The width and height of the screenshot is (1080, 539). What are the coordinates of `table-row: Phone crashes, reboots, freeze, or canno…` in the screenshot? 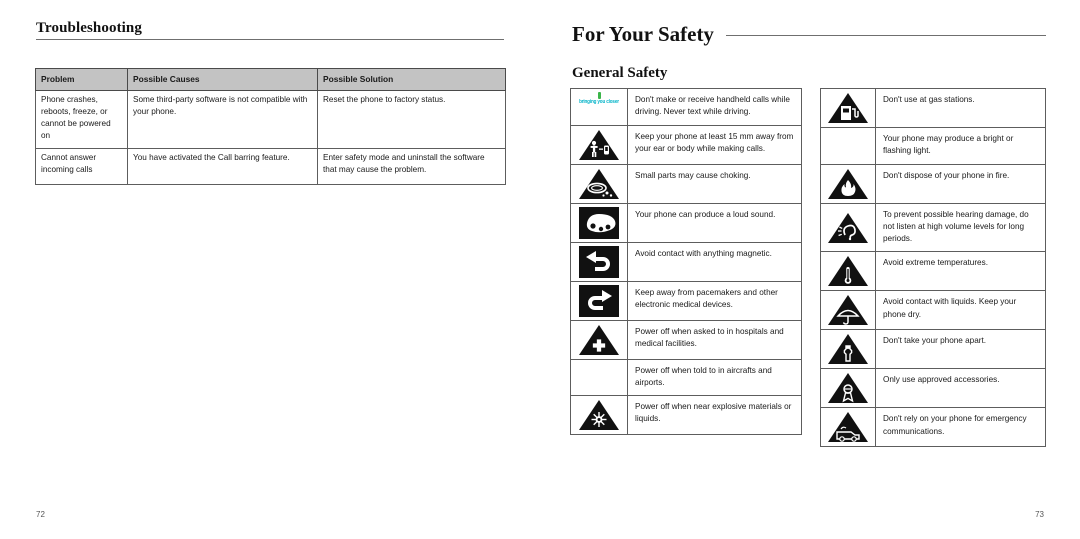 It's located at (270, 120).